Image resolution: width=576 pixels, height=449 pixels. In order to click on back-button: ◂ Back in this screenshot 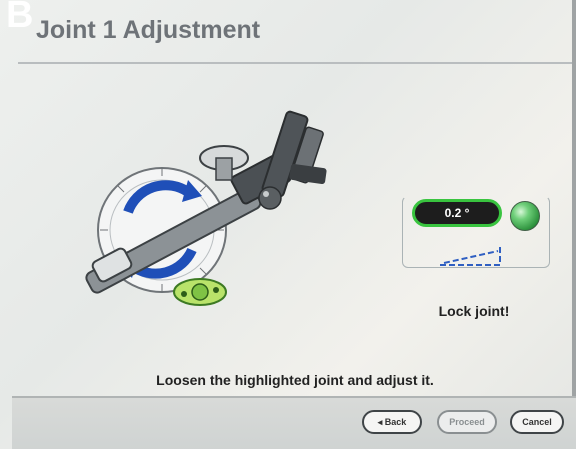, I will do `click(392, 422)`.